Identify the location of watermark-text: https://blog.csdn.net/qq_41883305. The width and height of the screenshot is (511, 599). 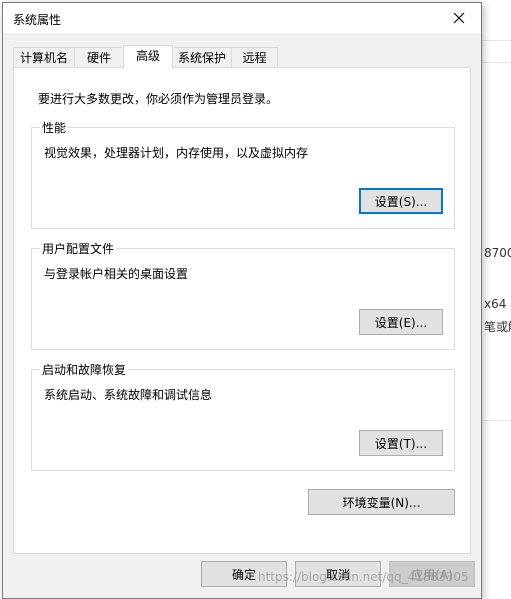
(363, 577).